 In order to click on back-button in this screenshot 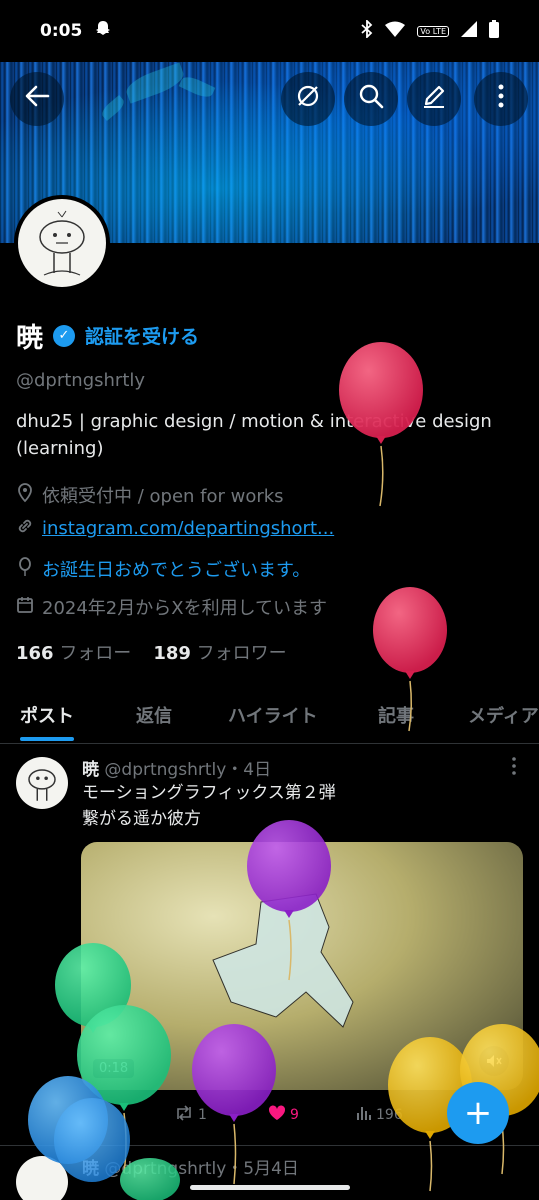, I will do `click(37, 99)`.